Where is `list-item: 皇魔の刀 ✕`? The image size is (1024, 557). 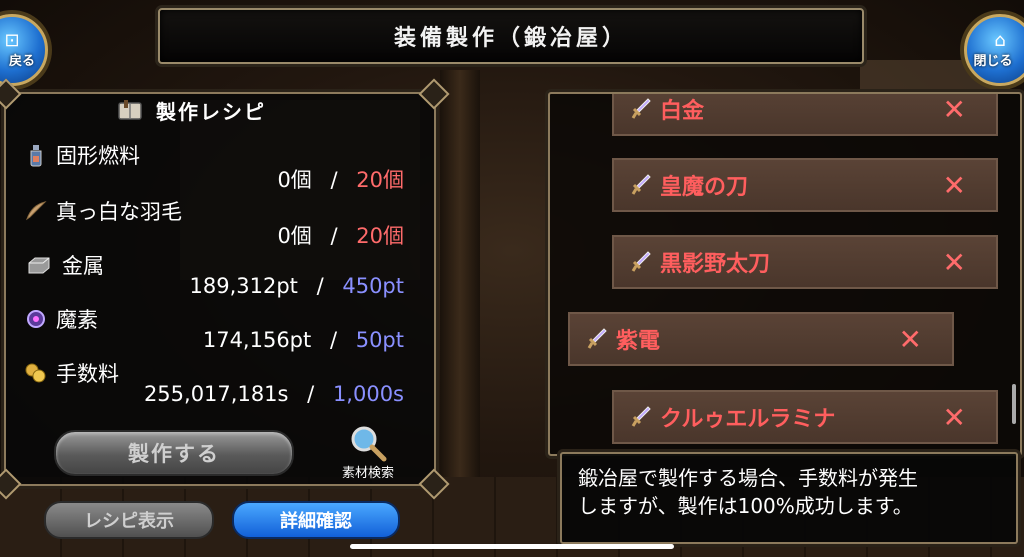 list-item: 皇魔の刀 ✕ is located at coordinates (805, 185).